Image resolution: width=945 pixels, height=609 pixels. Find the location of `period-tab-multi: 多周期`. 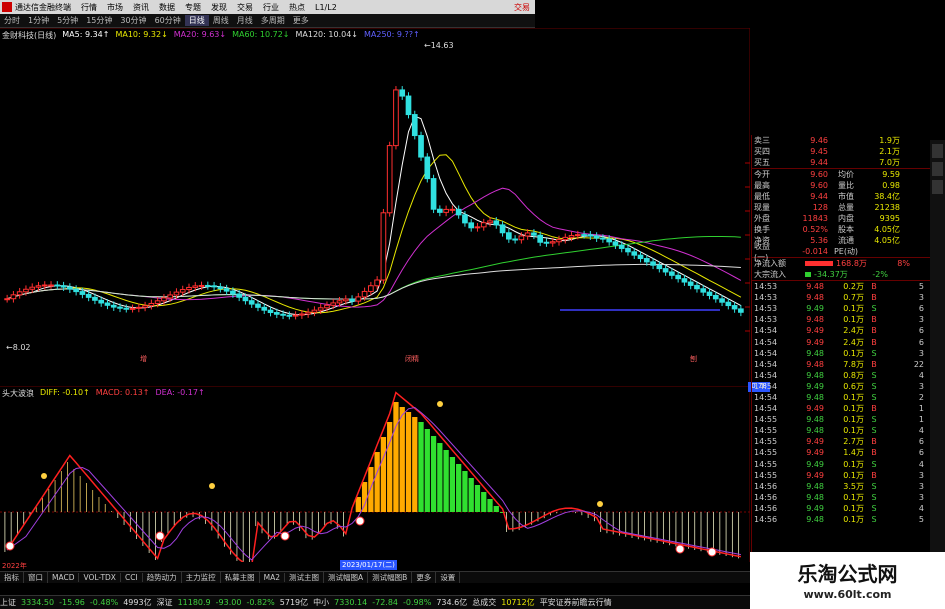

period-tab-multi: 多周期 is located at coordinates (273, 20).